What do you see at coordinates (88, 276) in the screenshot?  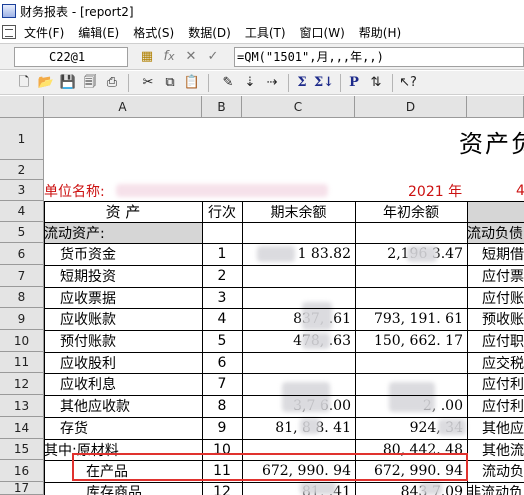 I see `asset-name-cell: 短期投资` at bounding box center [88, 276].